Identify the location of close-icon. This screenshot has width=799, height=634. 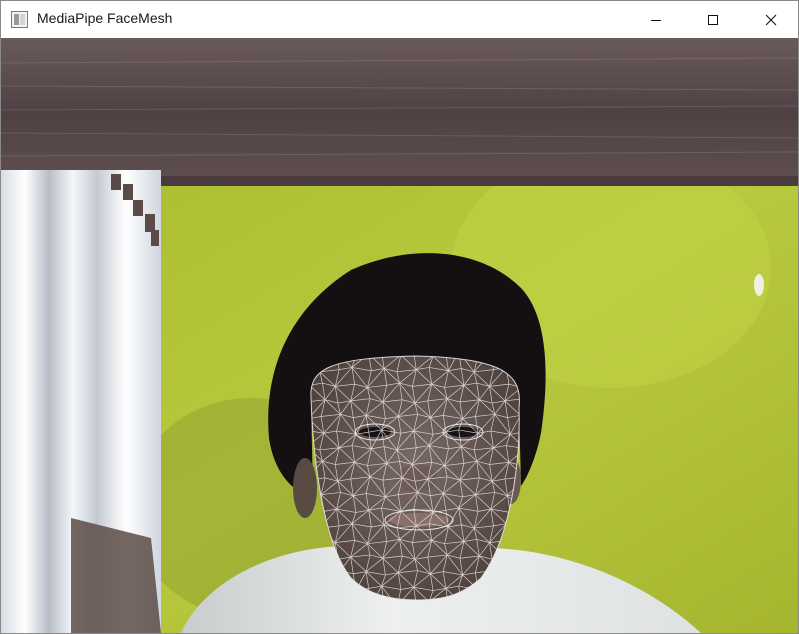
(771, 20).